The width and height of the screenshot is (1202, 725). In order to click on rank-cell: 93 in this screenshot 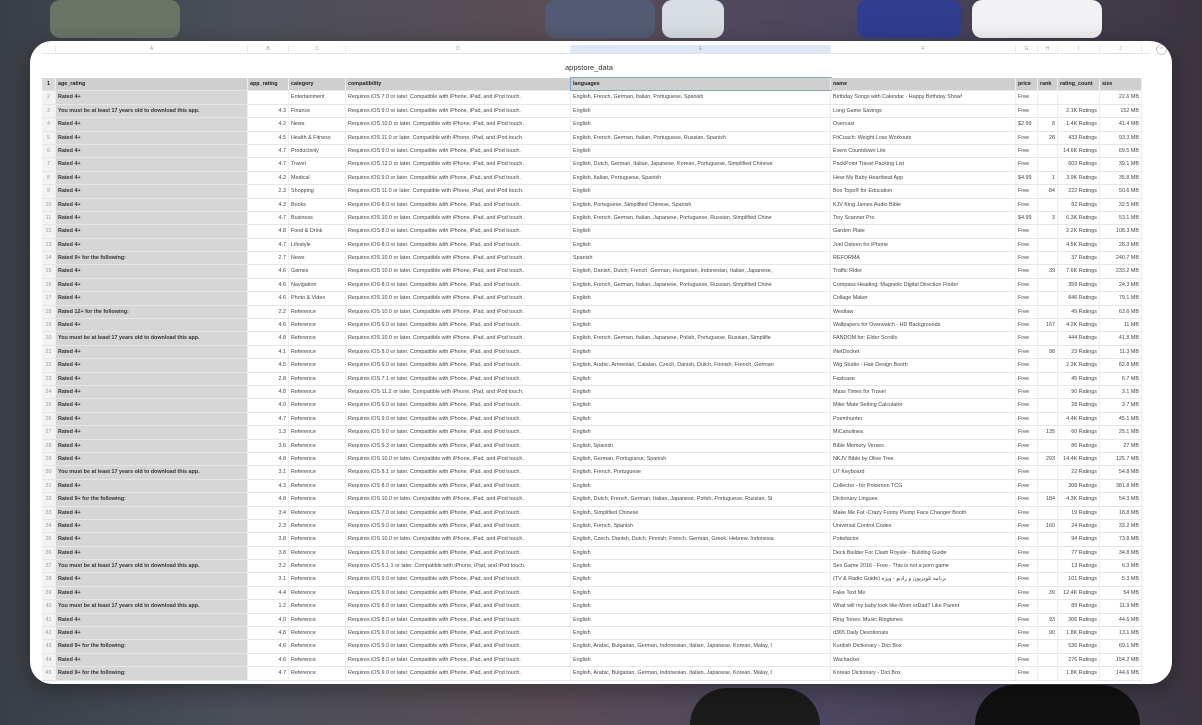, I will do `click(1048, 620)`.